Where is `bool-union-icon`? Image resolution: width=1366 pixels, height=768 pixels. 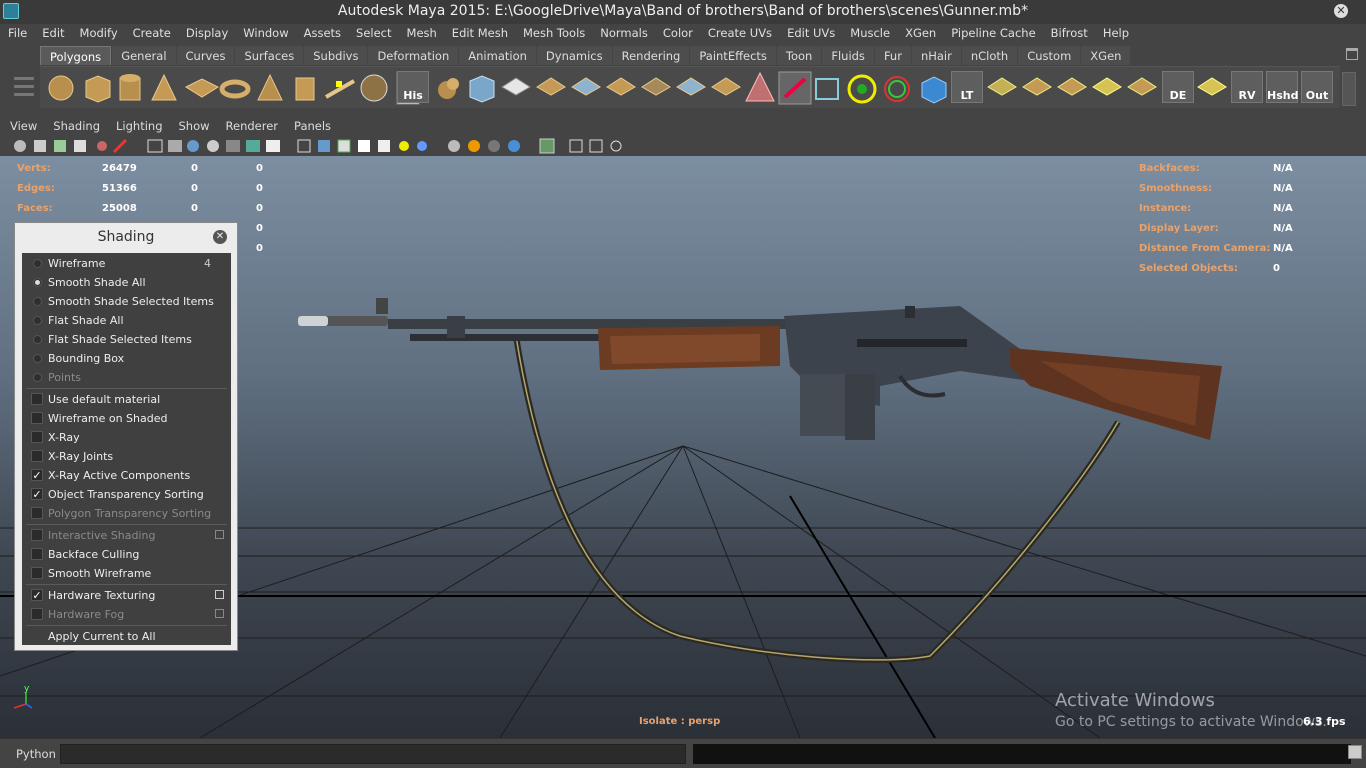 bool-union-icon is located at coordinates (586, 86).